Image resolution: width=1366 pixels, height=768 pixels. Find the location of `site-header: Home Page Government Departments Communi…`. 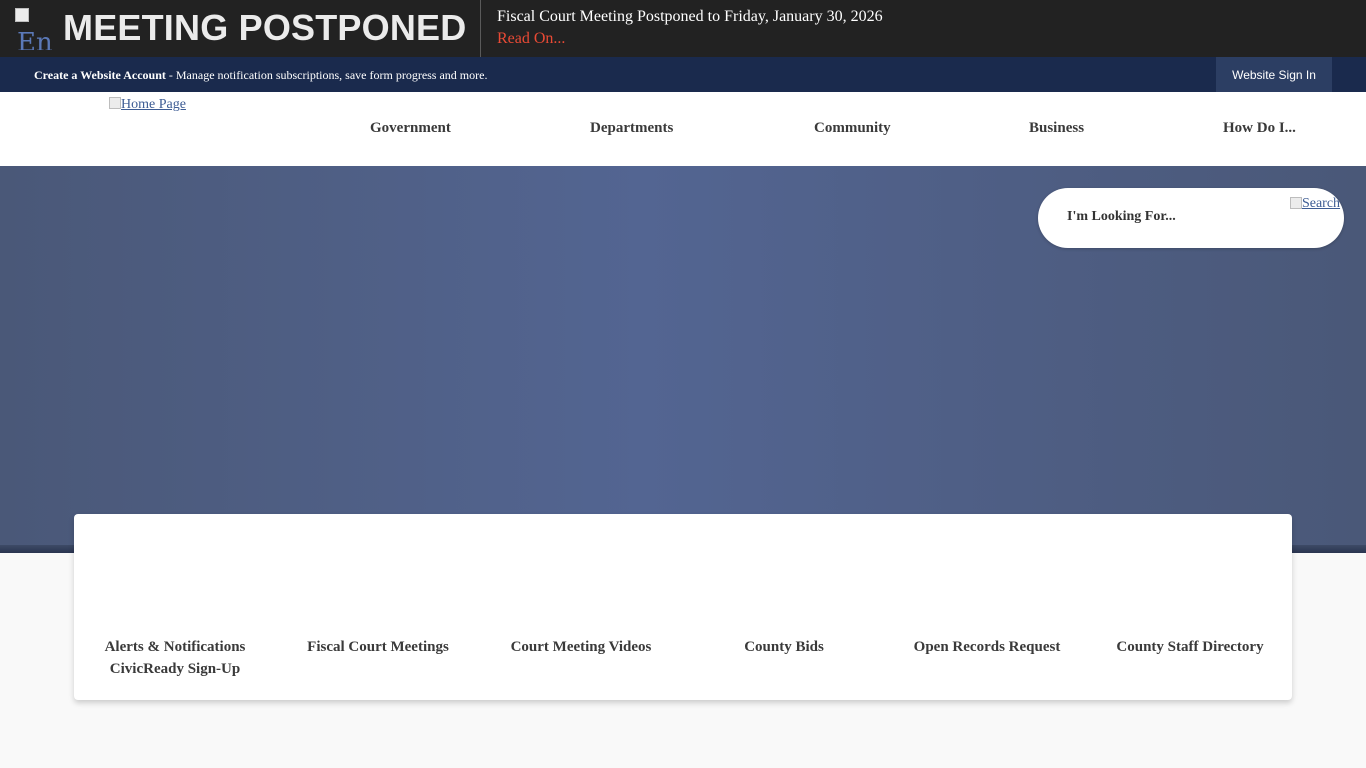

site-header: Home Page Government Departments Communi… is located at coordinates (683, 129).